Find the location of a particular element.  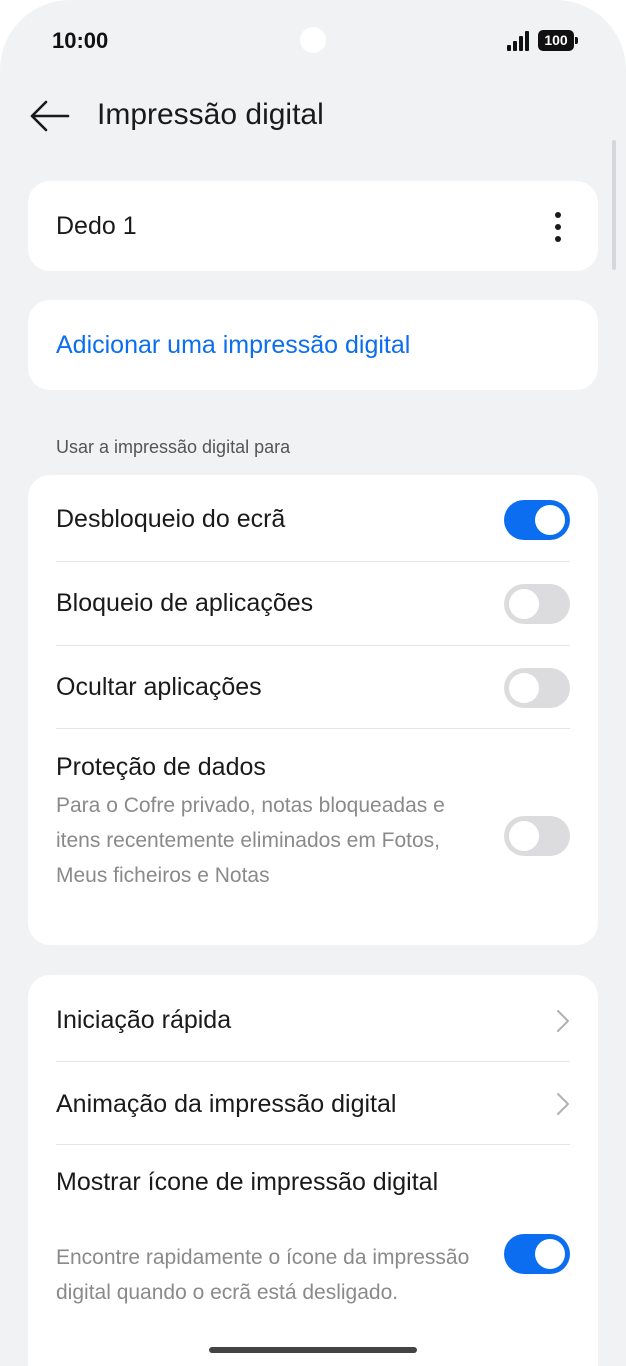

show-fingerprint-icon-toggle is located at coordinates (537, 1254).